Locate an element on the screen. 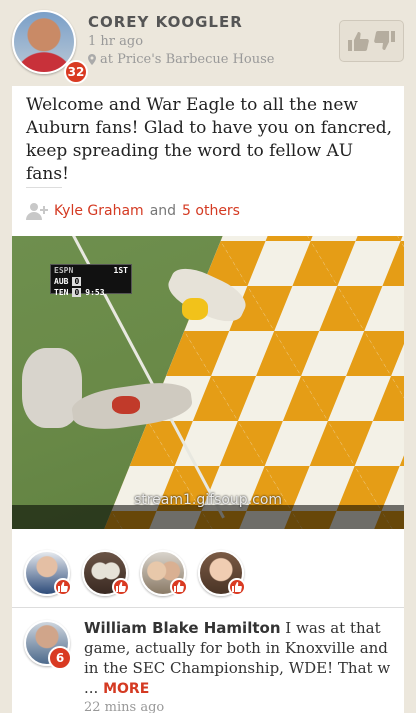 The height and width of the screenshot is (713, 416). likers-others-link: 5 others is located at coordinates (211, 211).